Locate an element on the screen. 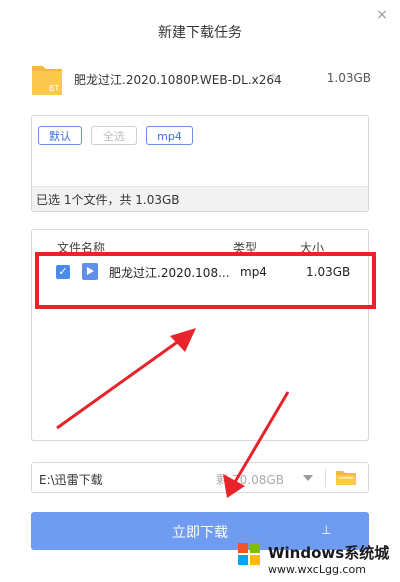 This screenshot has width=400, height=582. torrent-info: BT 肥龙过江.2020.1080P.WEB-DL.x264 ✎ 1.03GB is located at coordinates (201, 79).